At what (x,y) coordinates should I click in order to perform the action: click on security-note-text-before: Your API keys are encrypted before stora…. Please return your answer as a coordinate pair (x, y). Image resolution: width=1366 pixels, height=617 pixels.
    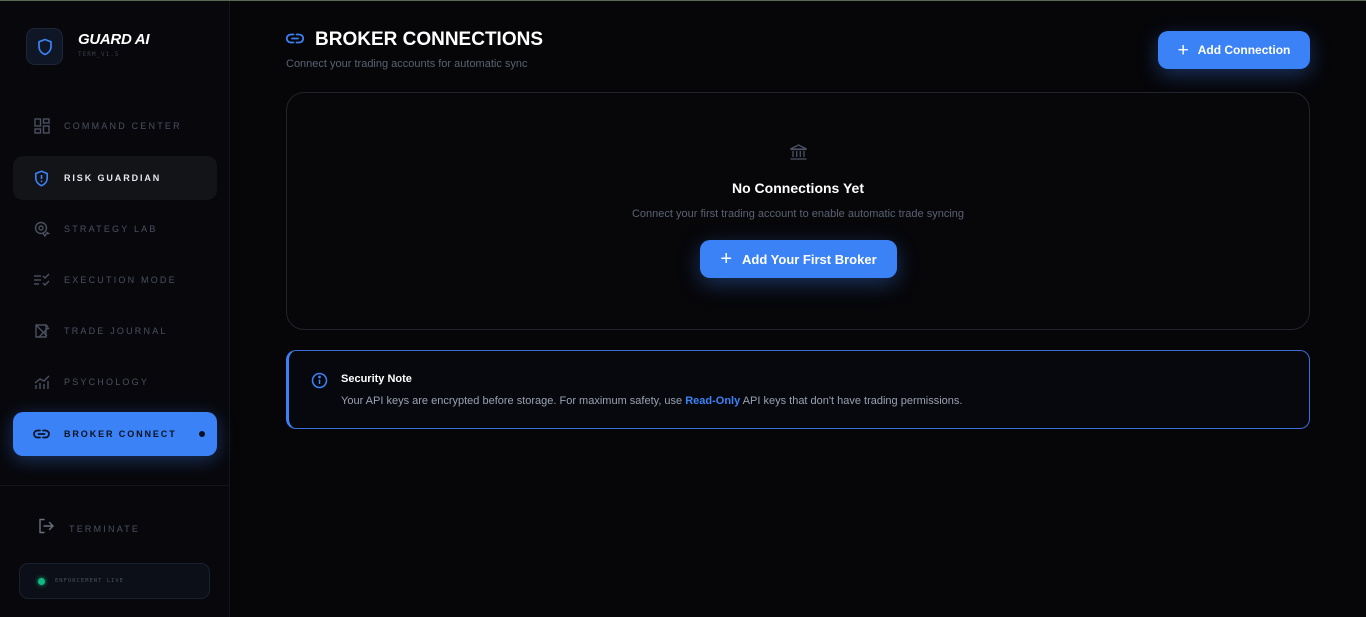
    Looking at the image, I should click on (513, 401).